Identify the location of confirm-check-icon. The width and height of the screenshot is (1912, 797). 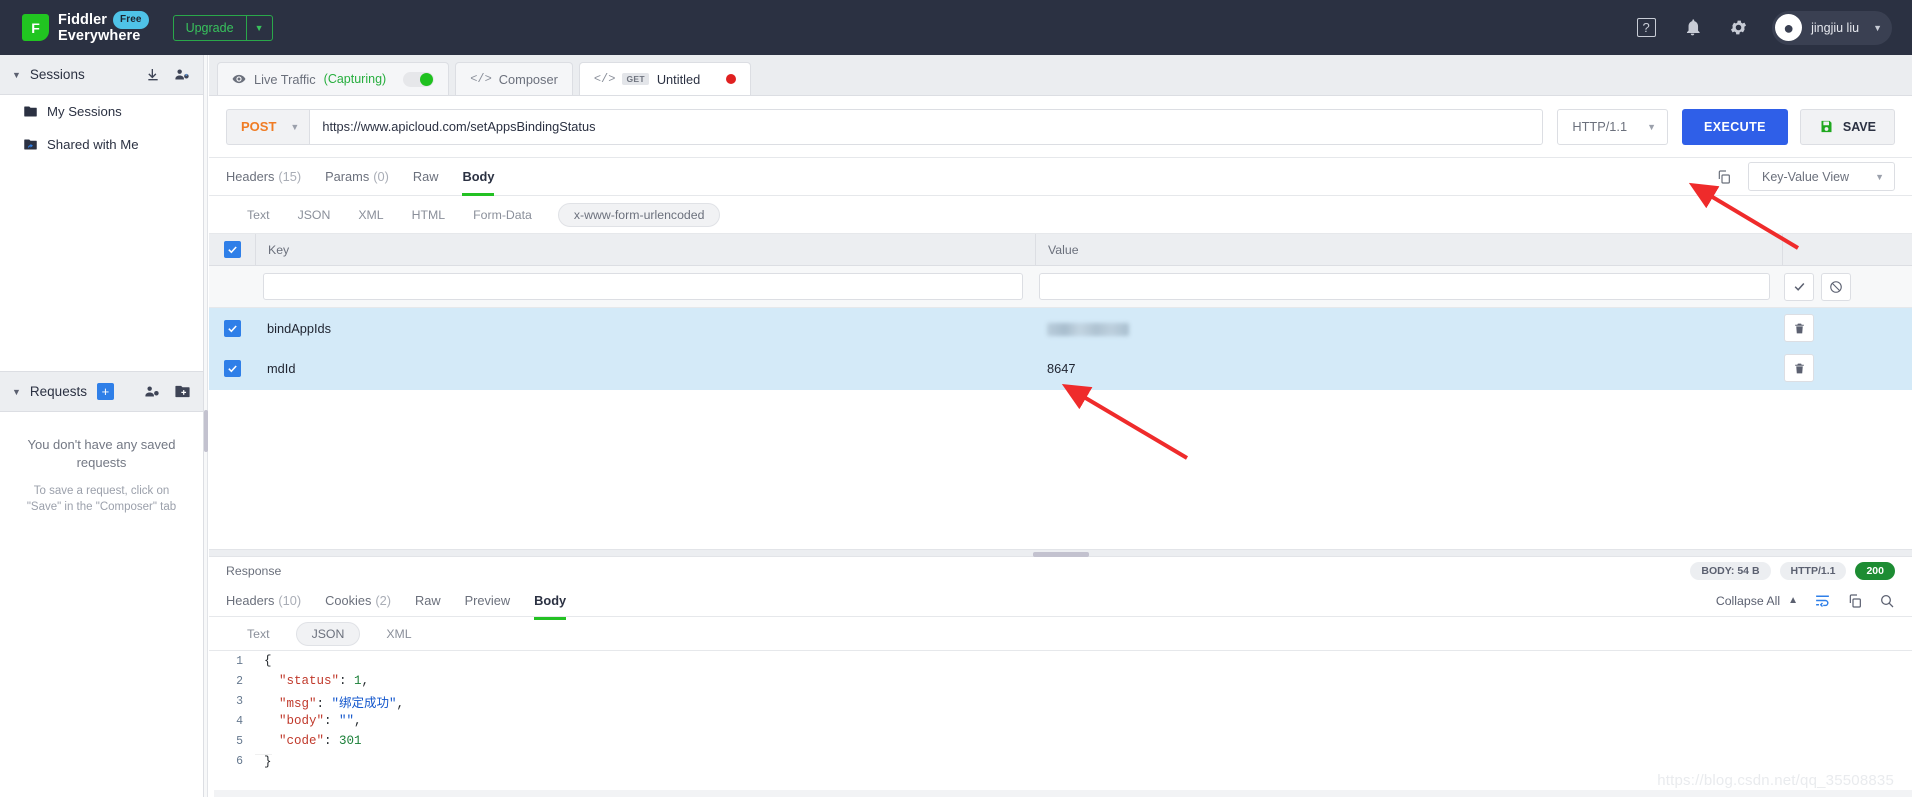
(1799, 286).